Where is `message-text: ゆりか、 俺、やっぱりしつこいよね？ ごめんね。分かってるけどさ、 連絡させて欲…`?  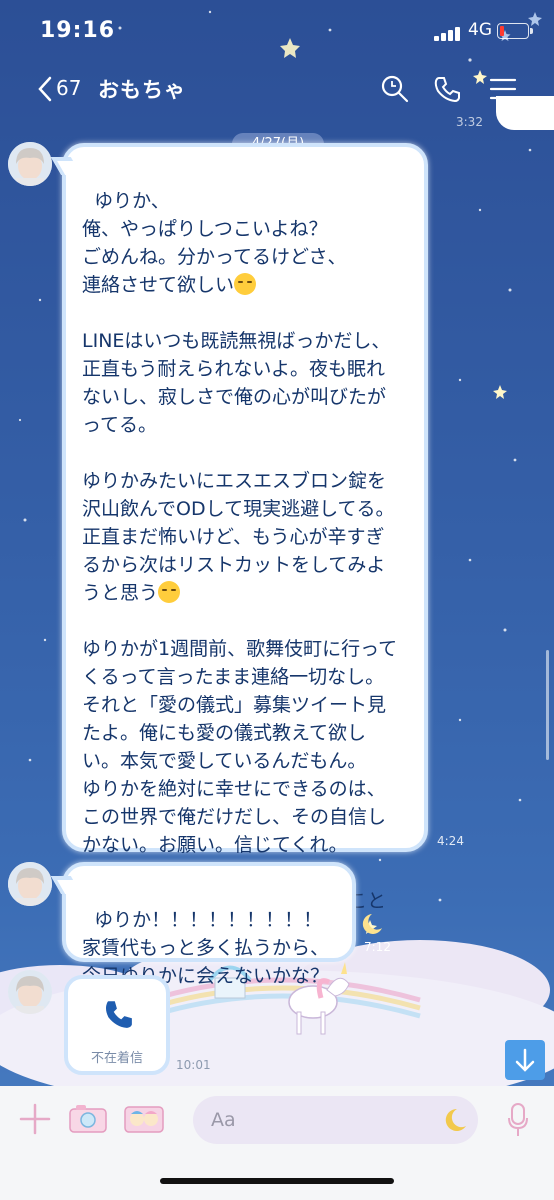
message-text: ゆりか、 俺、やっぱりしつこいよね？ ごめんね。分かってるけどさ、 連絡させて欲… is located at coordinates (214, 243).